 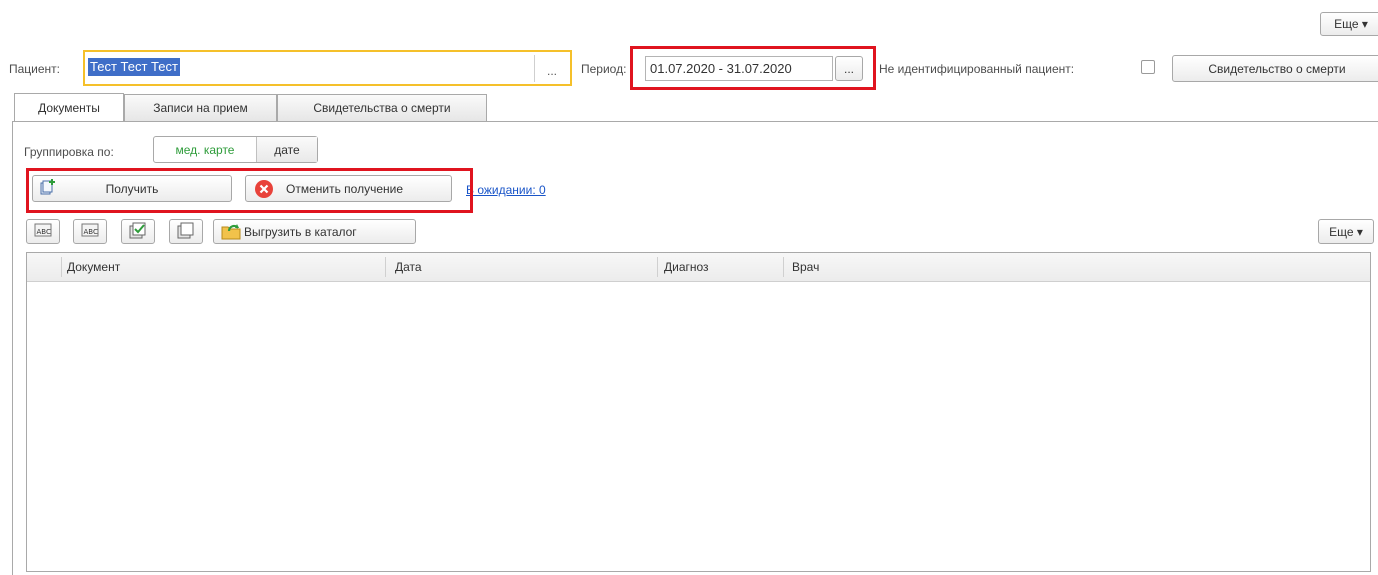 I want to click on sort-asc-icon: ABC, so click(x=43, y=231).